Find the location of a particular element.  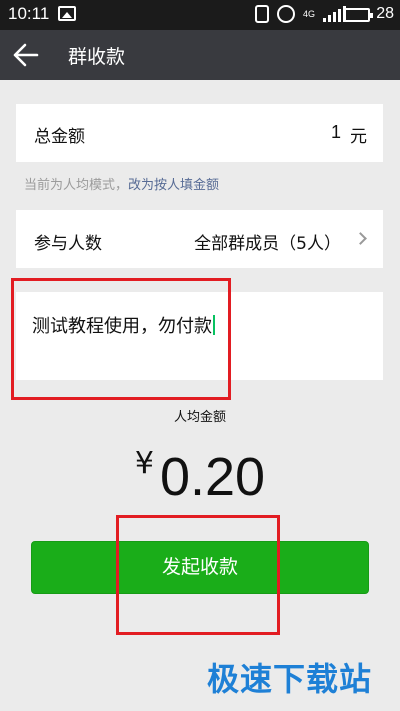

status-icons: 4G is located at coordinates (300, 14).